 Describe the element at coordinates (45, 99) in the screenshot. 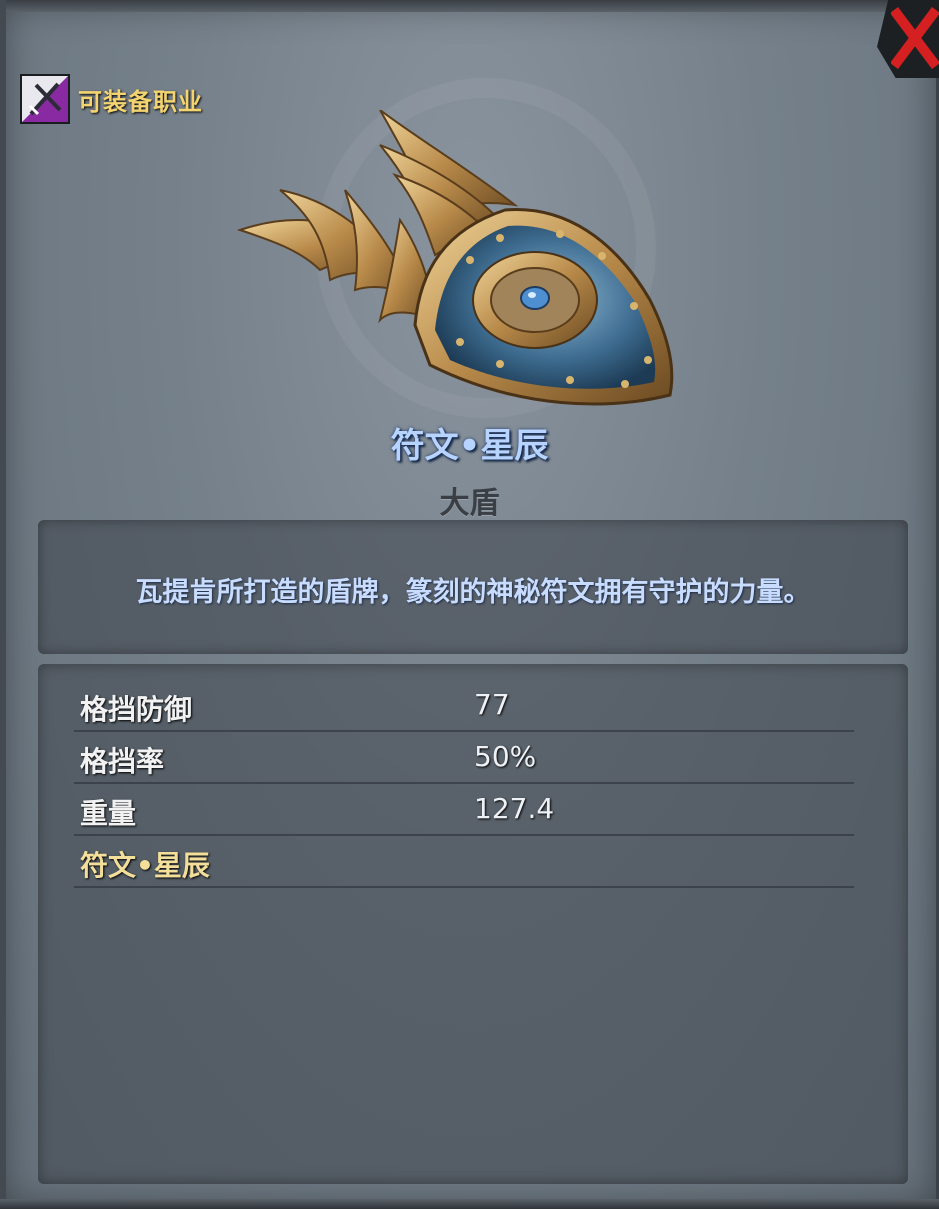

I see `sword-class-icon` at that location.